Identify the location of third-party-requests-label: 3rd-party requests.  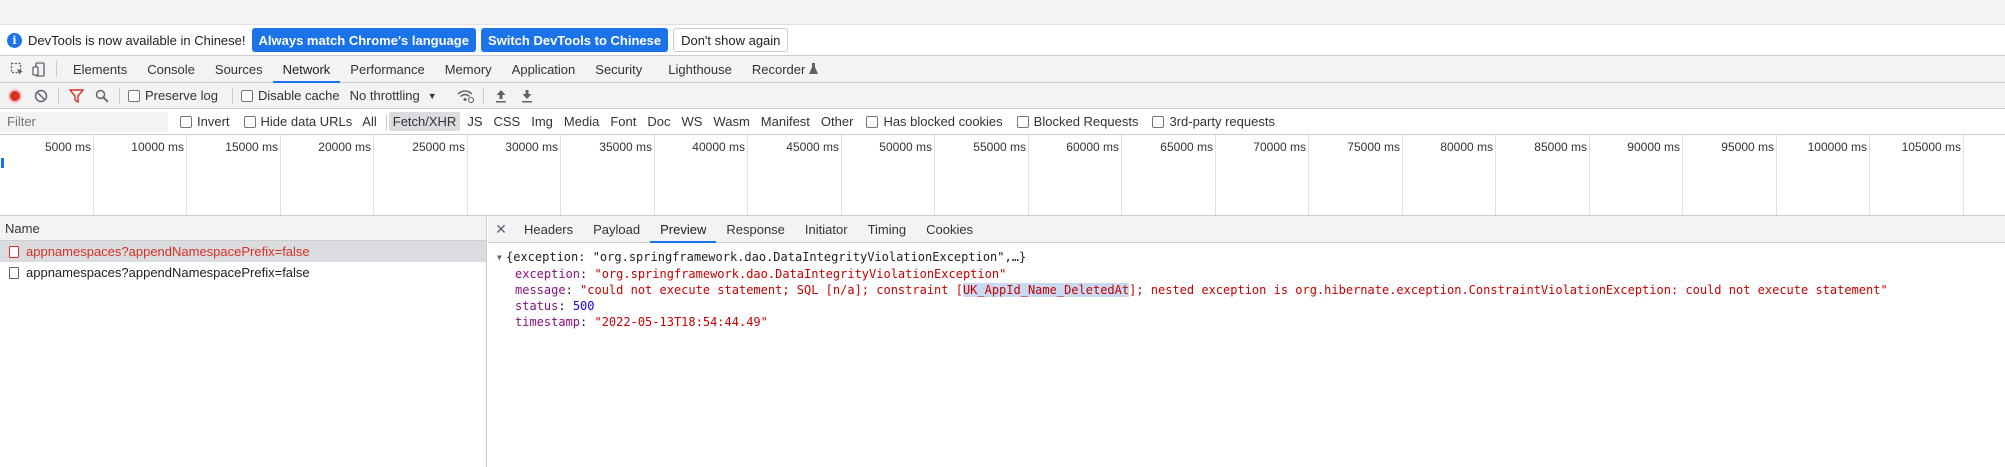
(1222, 121).